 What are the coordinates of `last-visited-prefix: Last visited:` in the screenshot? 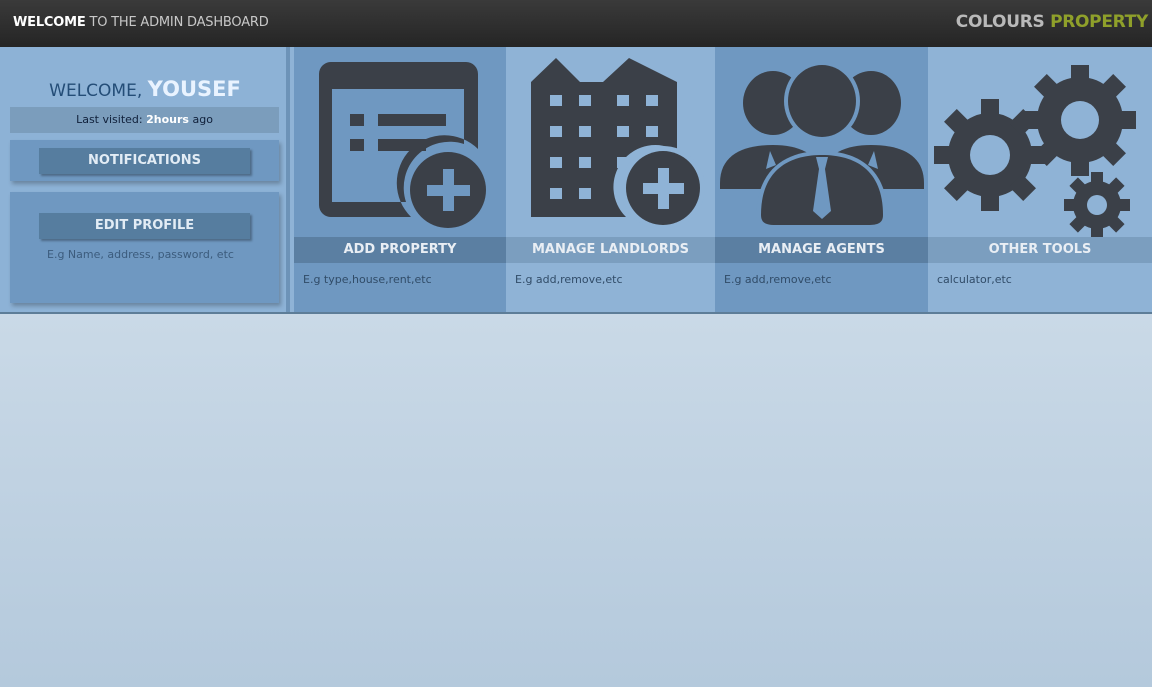 It's located at (111, 119).